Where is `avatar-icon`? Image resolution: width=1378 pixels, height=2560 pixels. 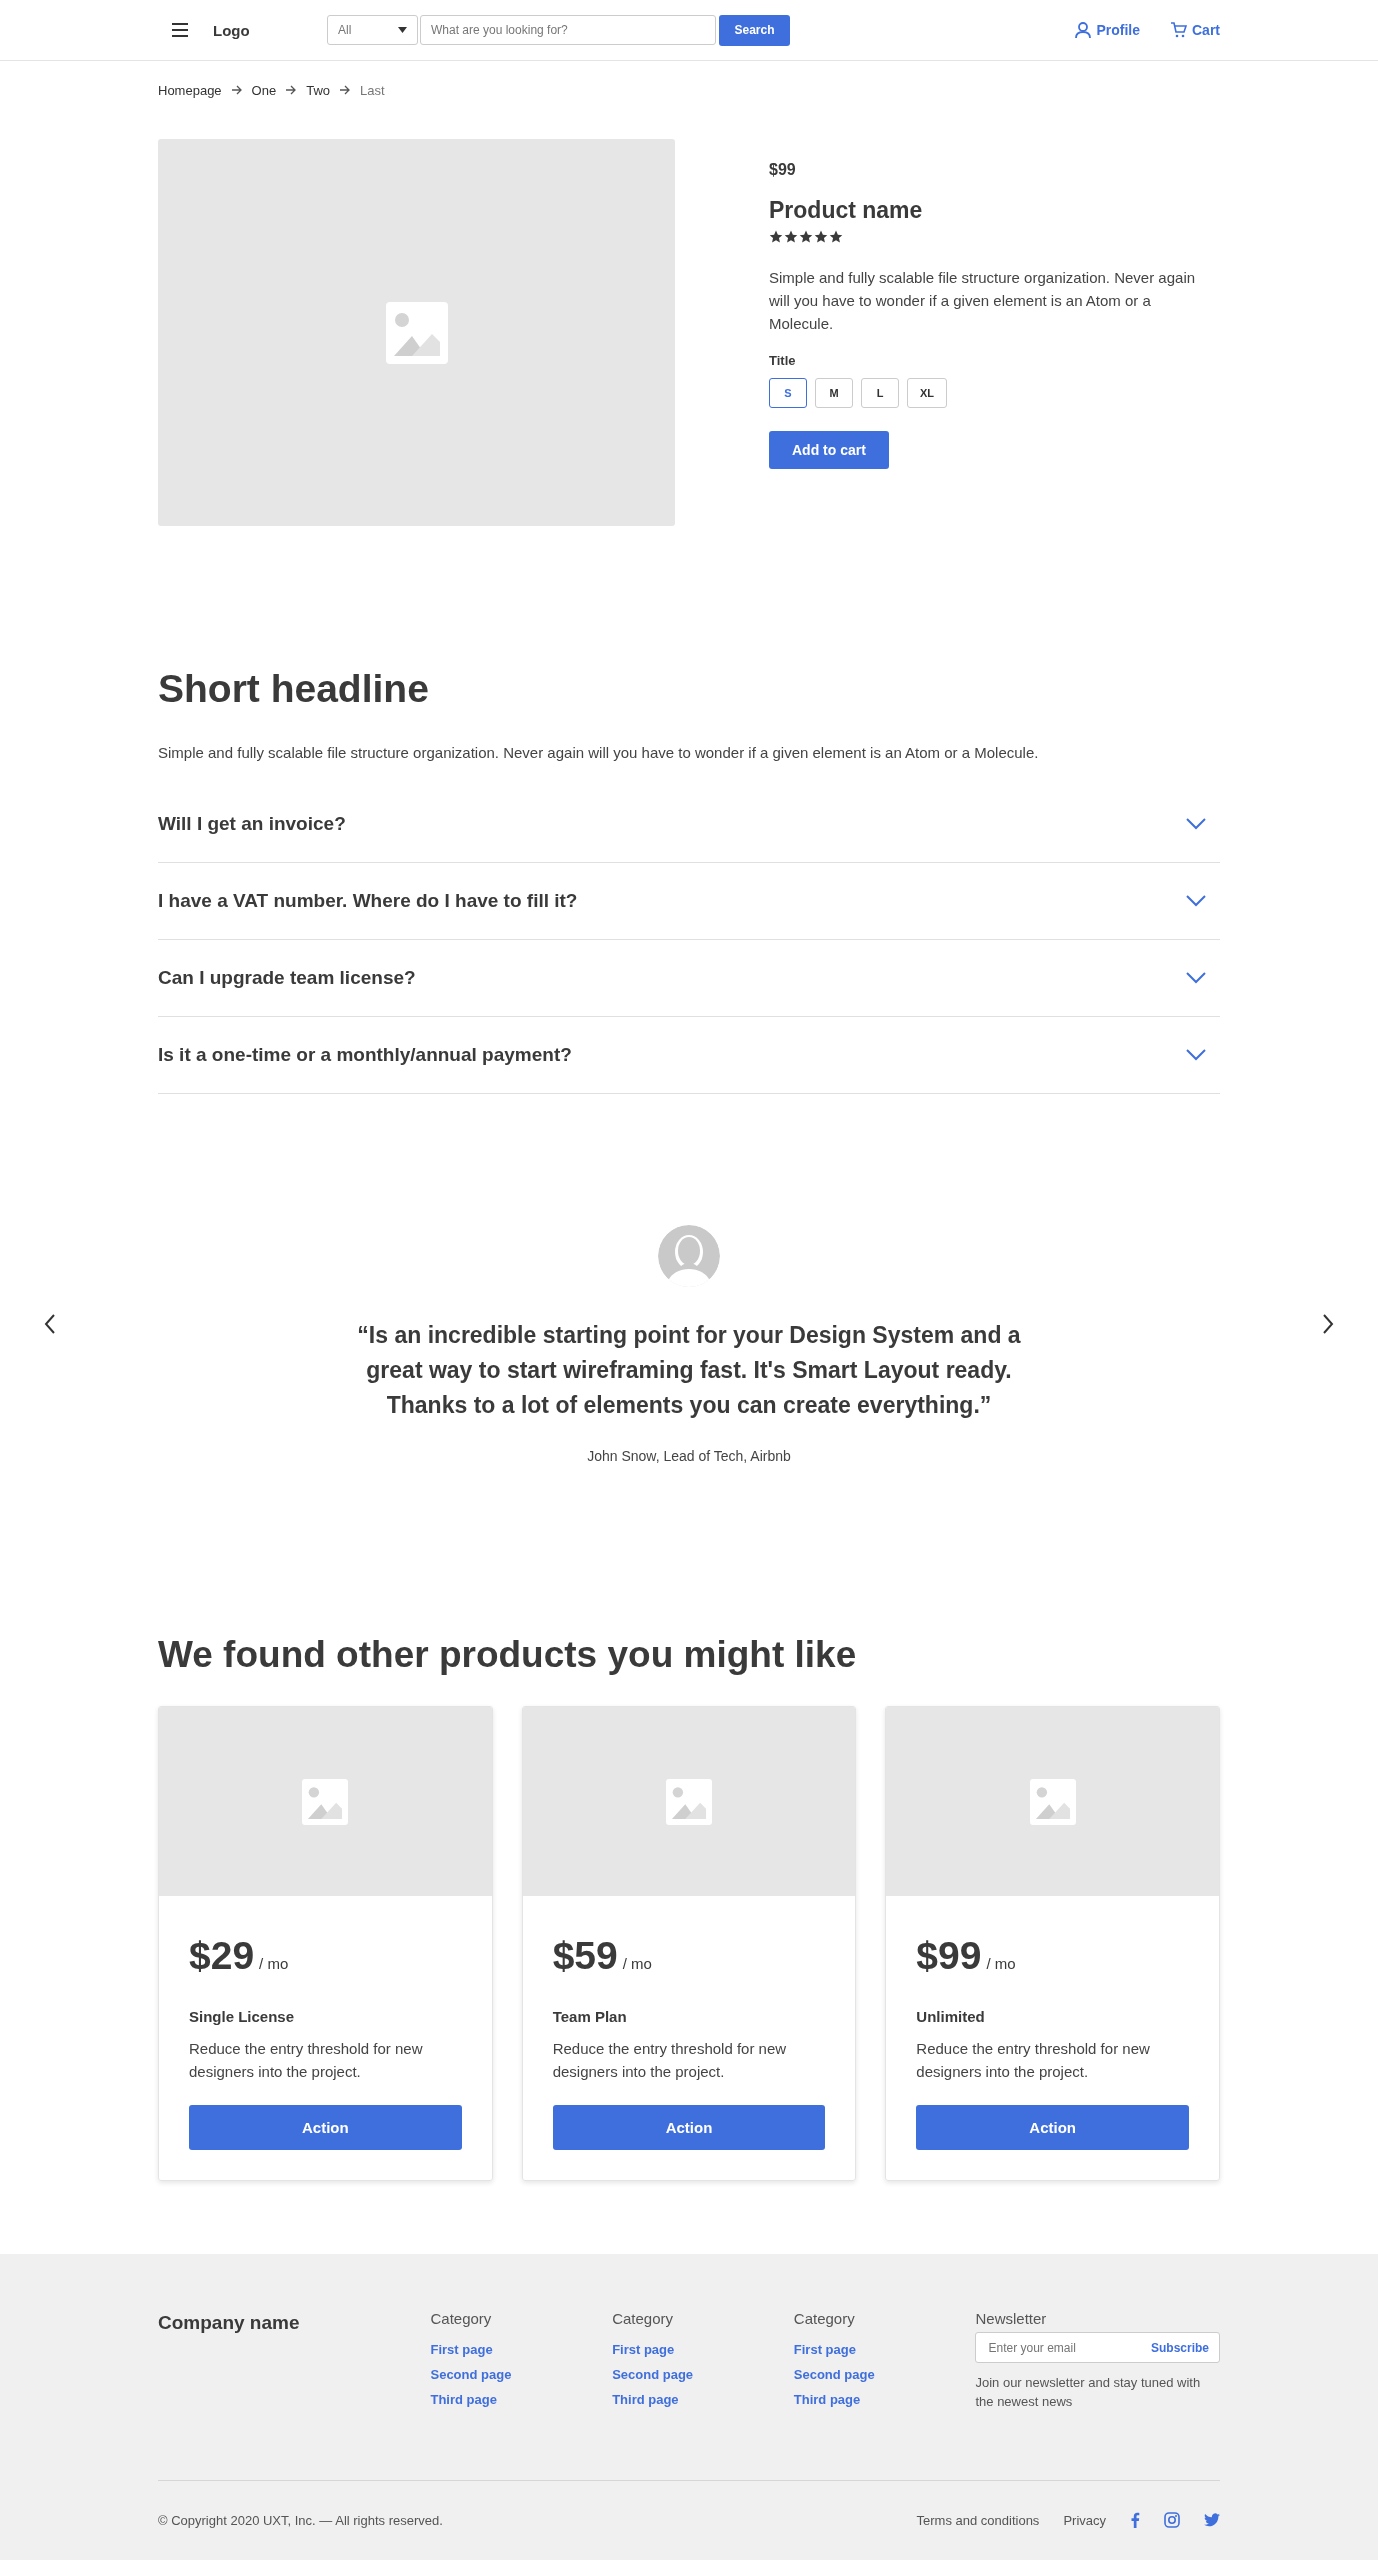 avatar-icon is located at coordinates (689, 1255).